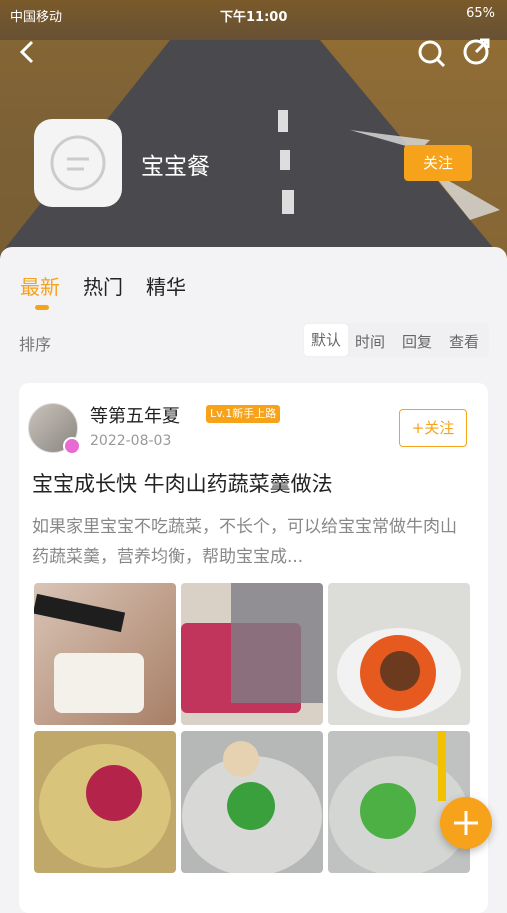  I want to click on sort-label: 排序, so click(35, 344).